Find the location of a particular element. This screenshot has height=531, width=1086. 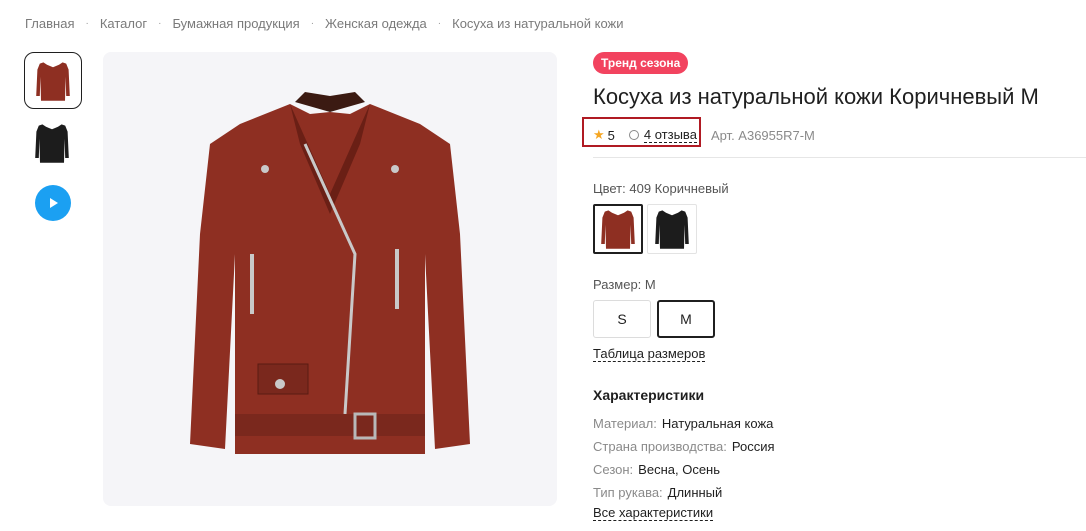

characteristic-row: Материал: Натуральная кожа is located at coordinates (684, 423).